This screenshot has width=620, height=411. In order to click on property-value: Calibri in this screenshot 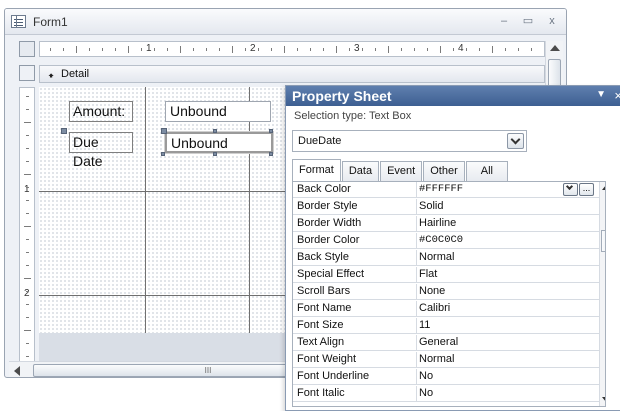, I will do `click(509, 309)`.